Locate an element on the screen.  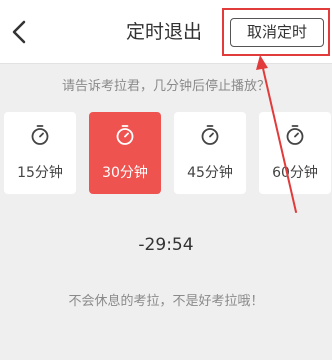
annotation-highlight-box is located at coordinates (276, 32).